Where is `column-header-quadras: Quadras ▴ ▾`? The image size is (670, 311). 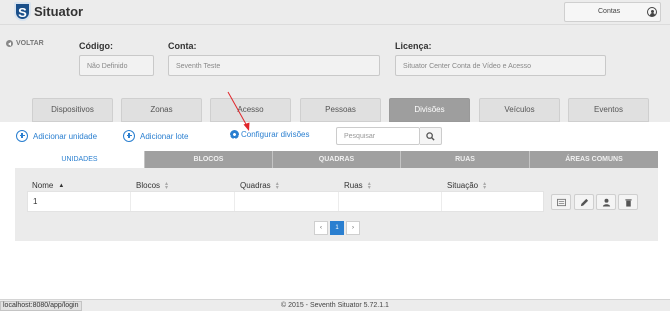 column-header-quadras: Quadras ▴ ▾ is located at coordinates (259, 185).